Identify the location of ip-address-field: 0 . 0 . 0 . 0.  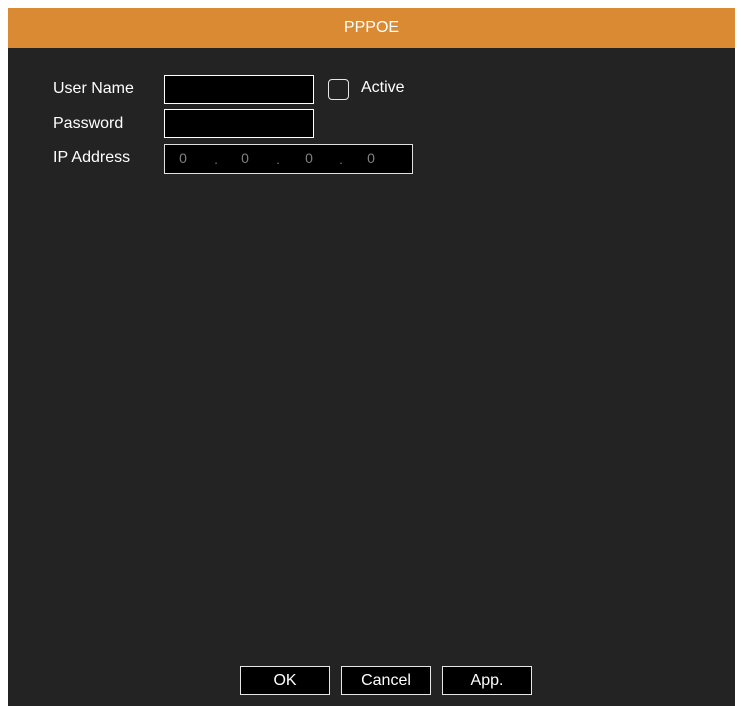
(288, 159).